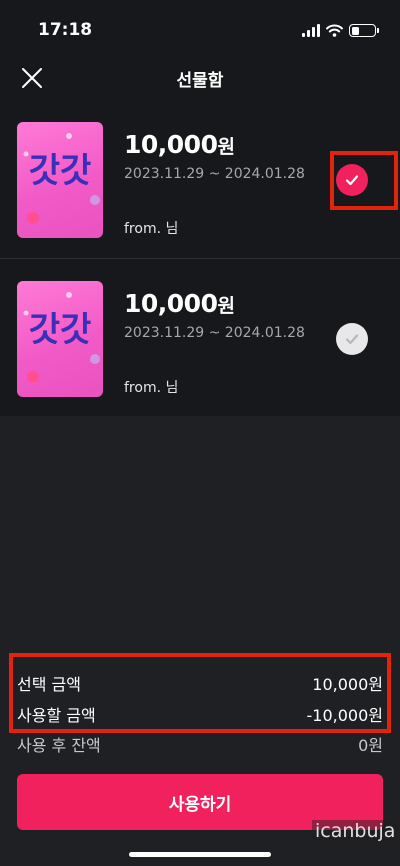 This screenshot has height=866, width=400. I want to click on check-icon, so click(352, 339).